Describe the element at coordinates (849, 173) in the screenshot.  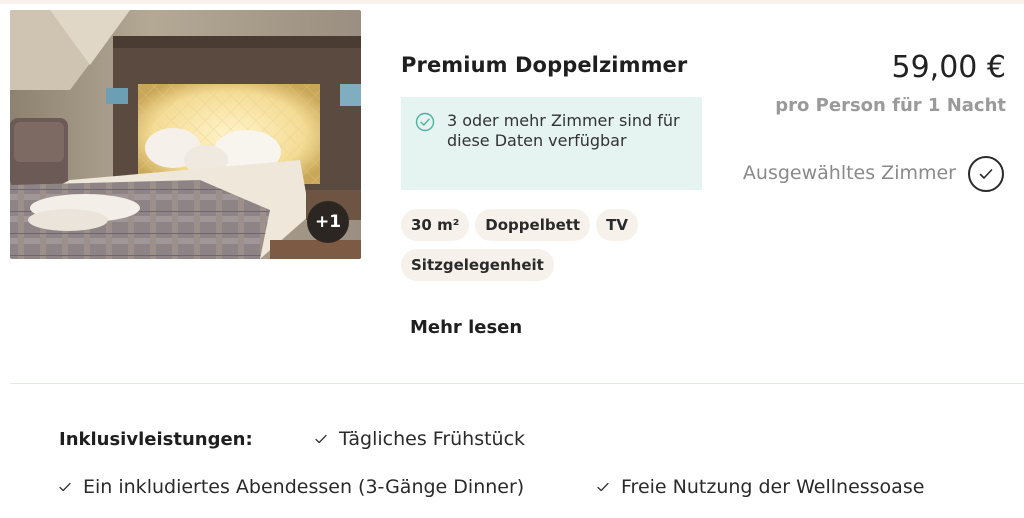
I see `selected-room-label: Ausgewähltes Zimmer` at that location.